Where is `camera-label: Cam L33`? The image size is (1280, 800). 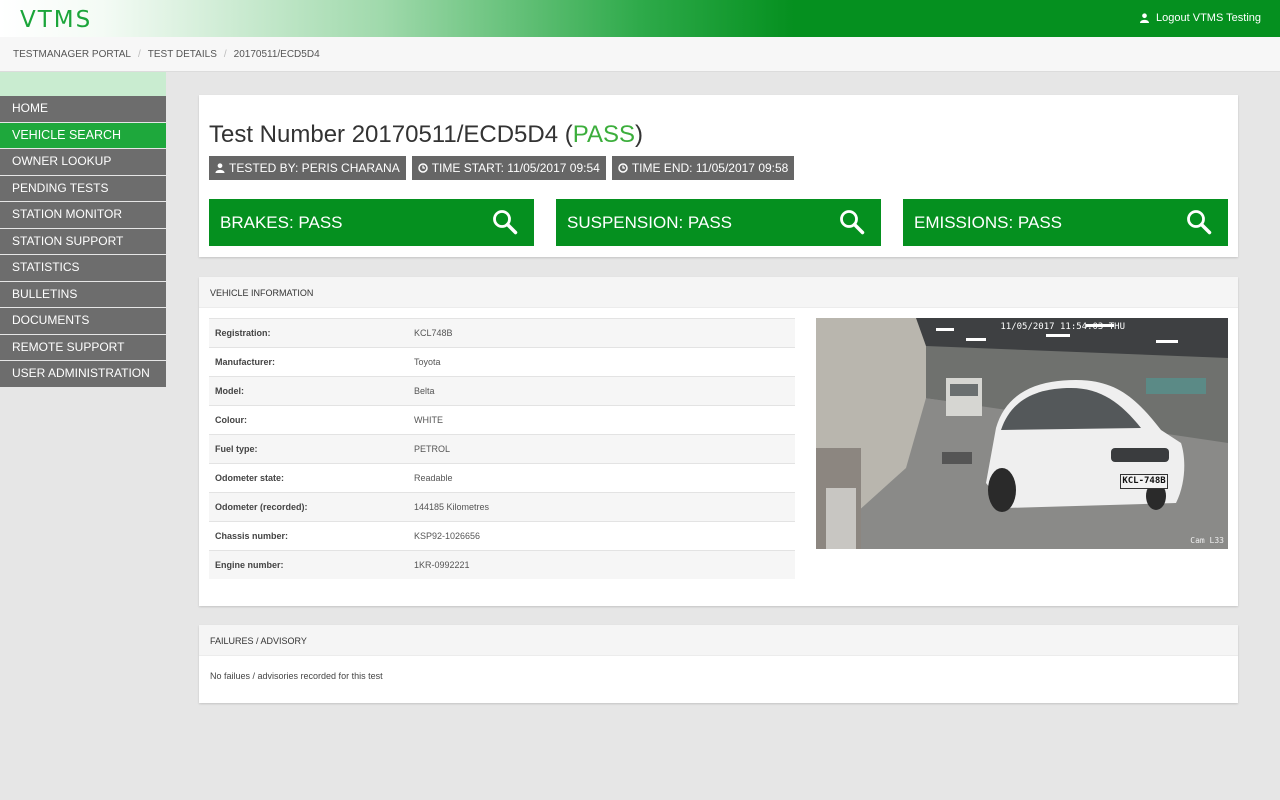 camera-label: Cam L33 is located at coordinates (1207, 540).